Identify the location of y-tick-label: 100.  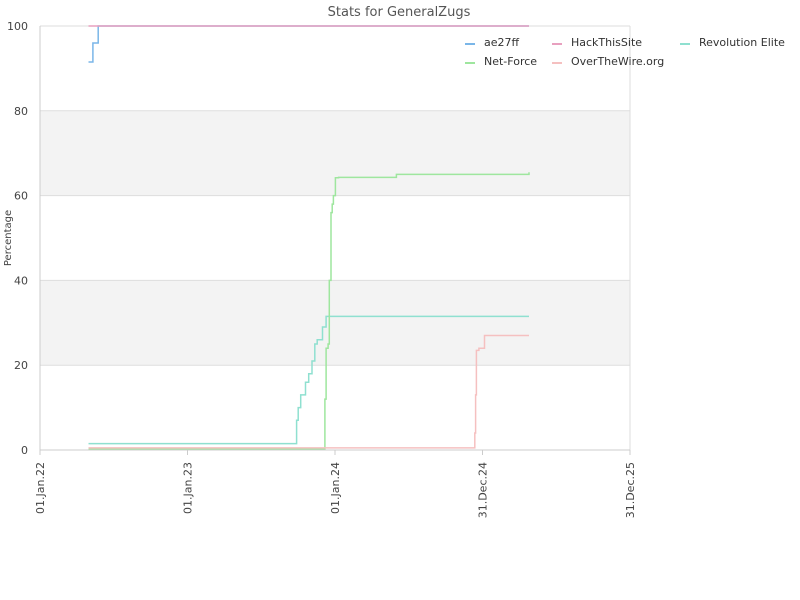
(17, 26).